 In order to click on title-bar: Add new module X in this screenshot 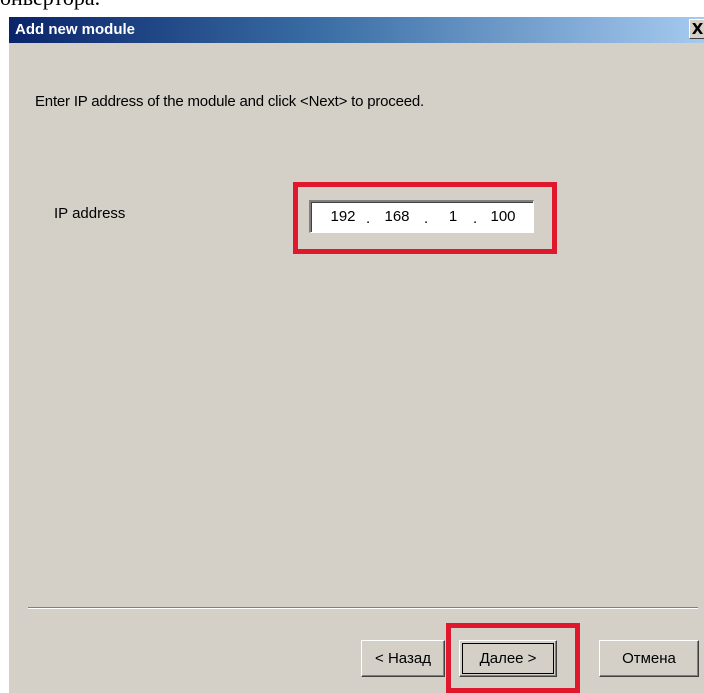, I will do `click(356, 30)`.